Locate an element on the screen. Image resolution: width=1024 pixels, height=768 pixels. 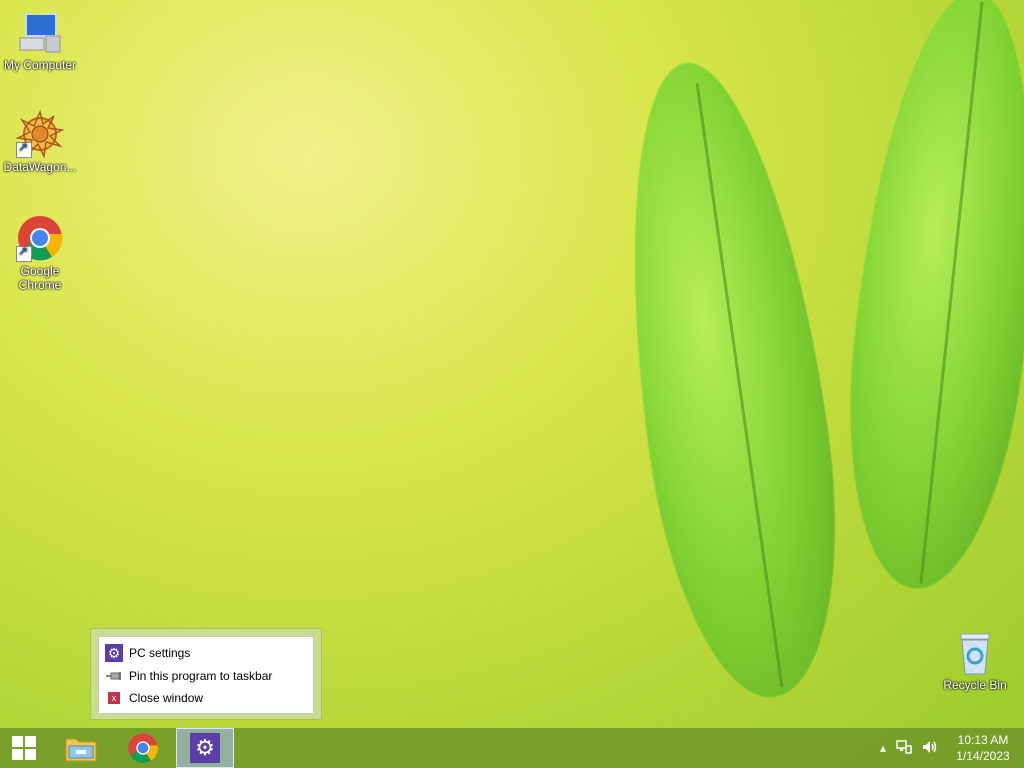
settings-icon: ⚙ is located at coordinates (205, 748).